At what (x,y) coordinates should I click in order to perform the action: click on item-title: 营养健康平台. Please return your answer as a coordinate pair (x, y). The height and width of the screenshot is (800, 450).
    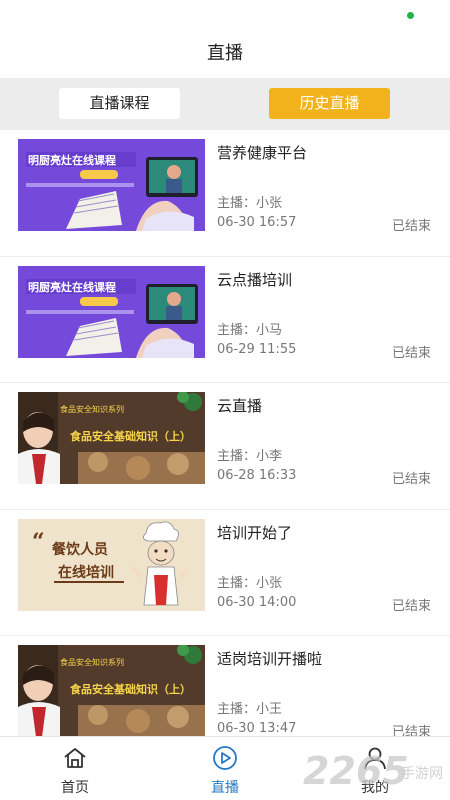
    Looking at the image, I should click on (262, 153).